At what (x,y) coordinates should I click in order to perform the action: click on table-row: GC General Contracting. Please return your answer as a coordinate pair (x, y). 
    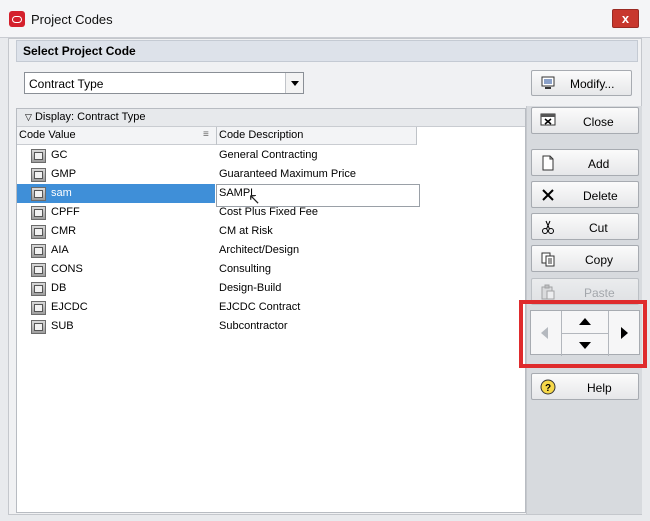
    Looking at the image, I should click on (271, 155).